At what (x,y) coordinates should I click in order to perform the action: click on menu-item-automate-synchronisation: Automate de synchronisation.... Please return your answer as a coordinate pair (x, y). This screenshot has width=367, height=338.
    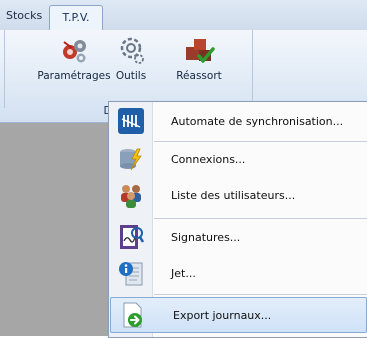
    Looking at the image, I should click on (238, 121).